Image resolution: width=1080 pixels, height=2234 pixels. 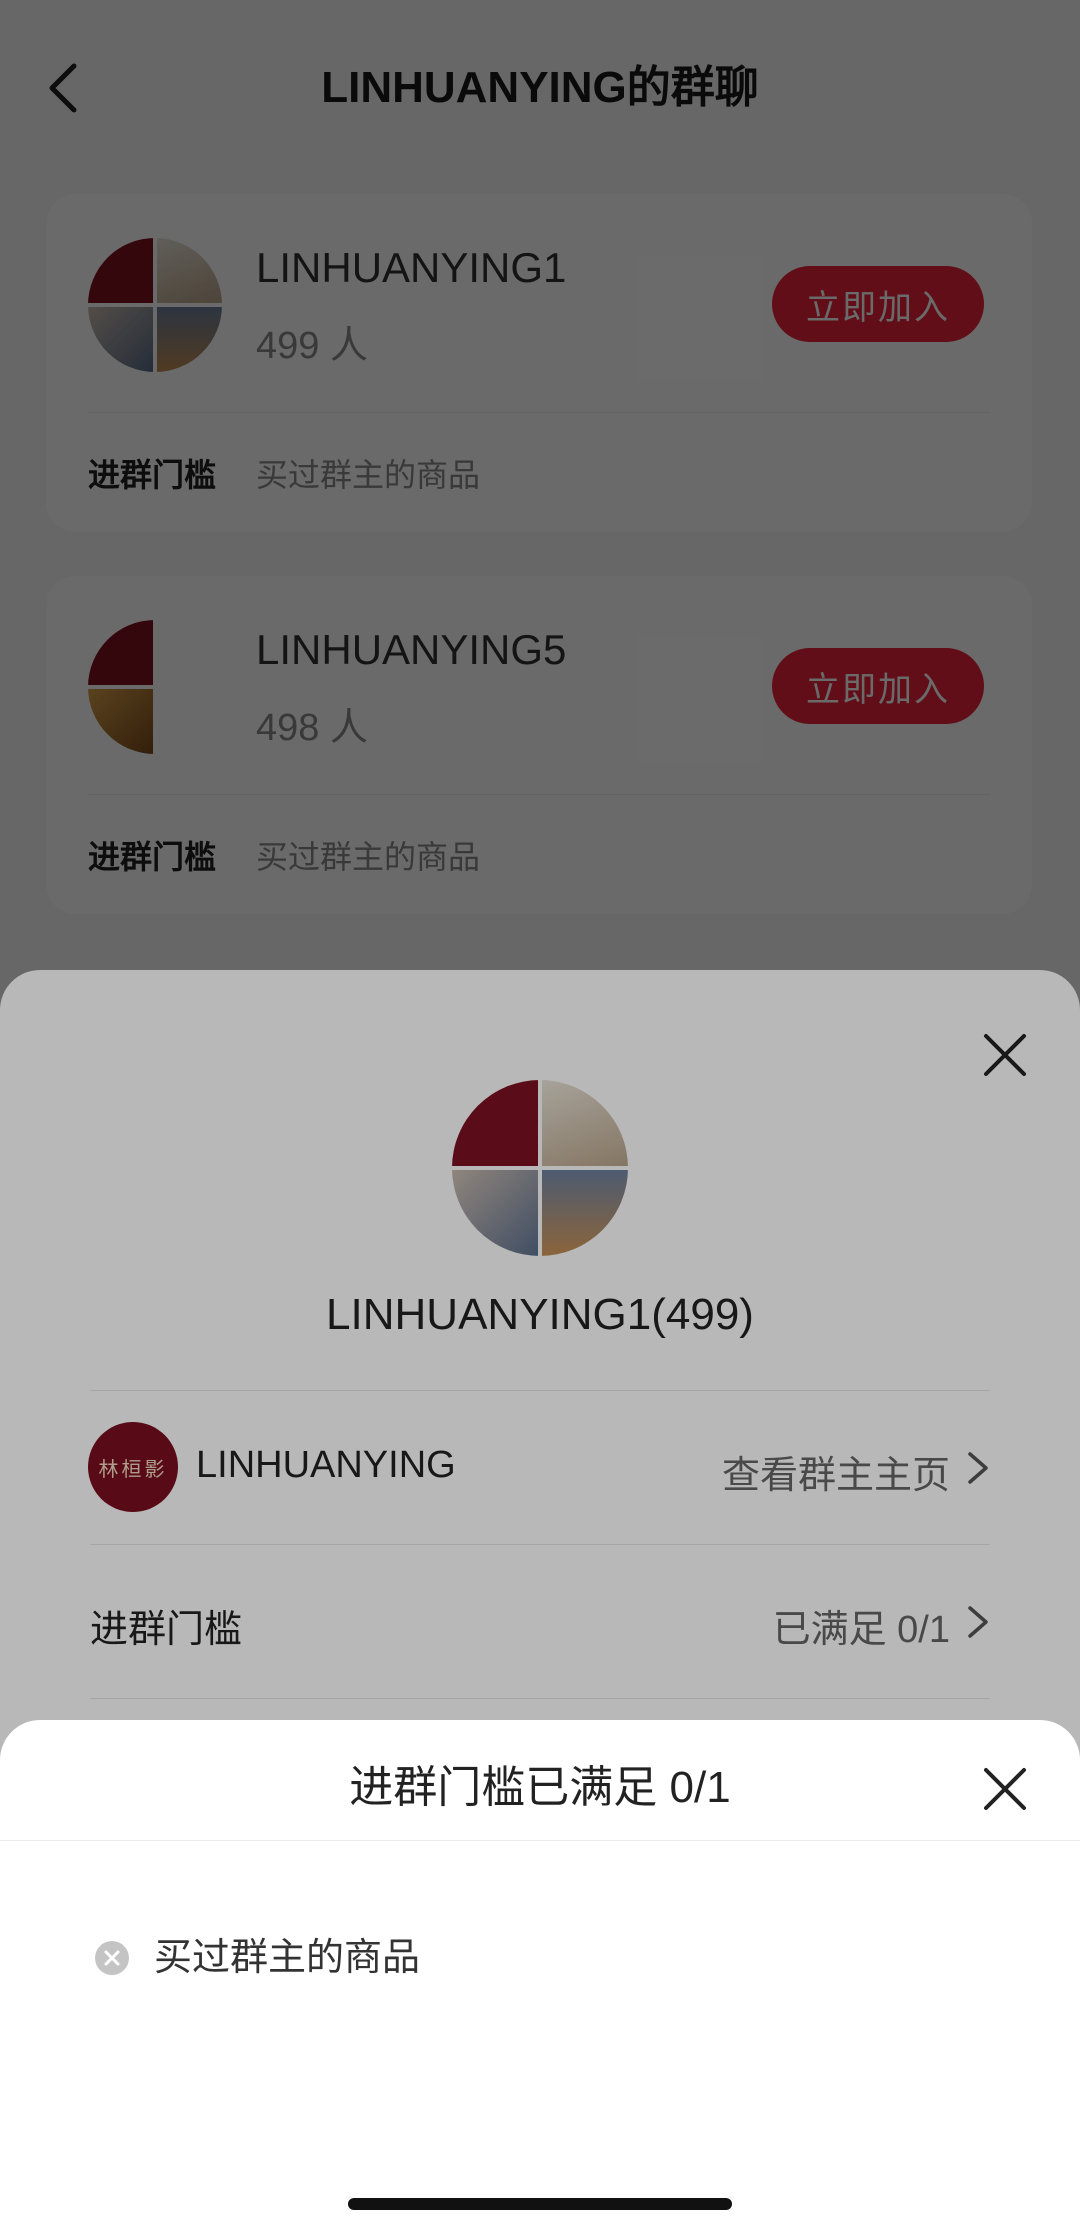 What do you see at coordinates (1005, 1789) in the screenshot?
I see `close-icon` at bounding box center [1005, 1789].